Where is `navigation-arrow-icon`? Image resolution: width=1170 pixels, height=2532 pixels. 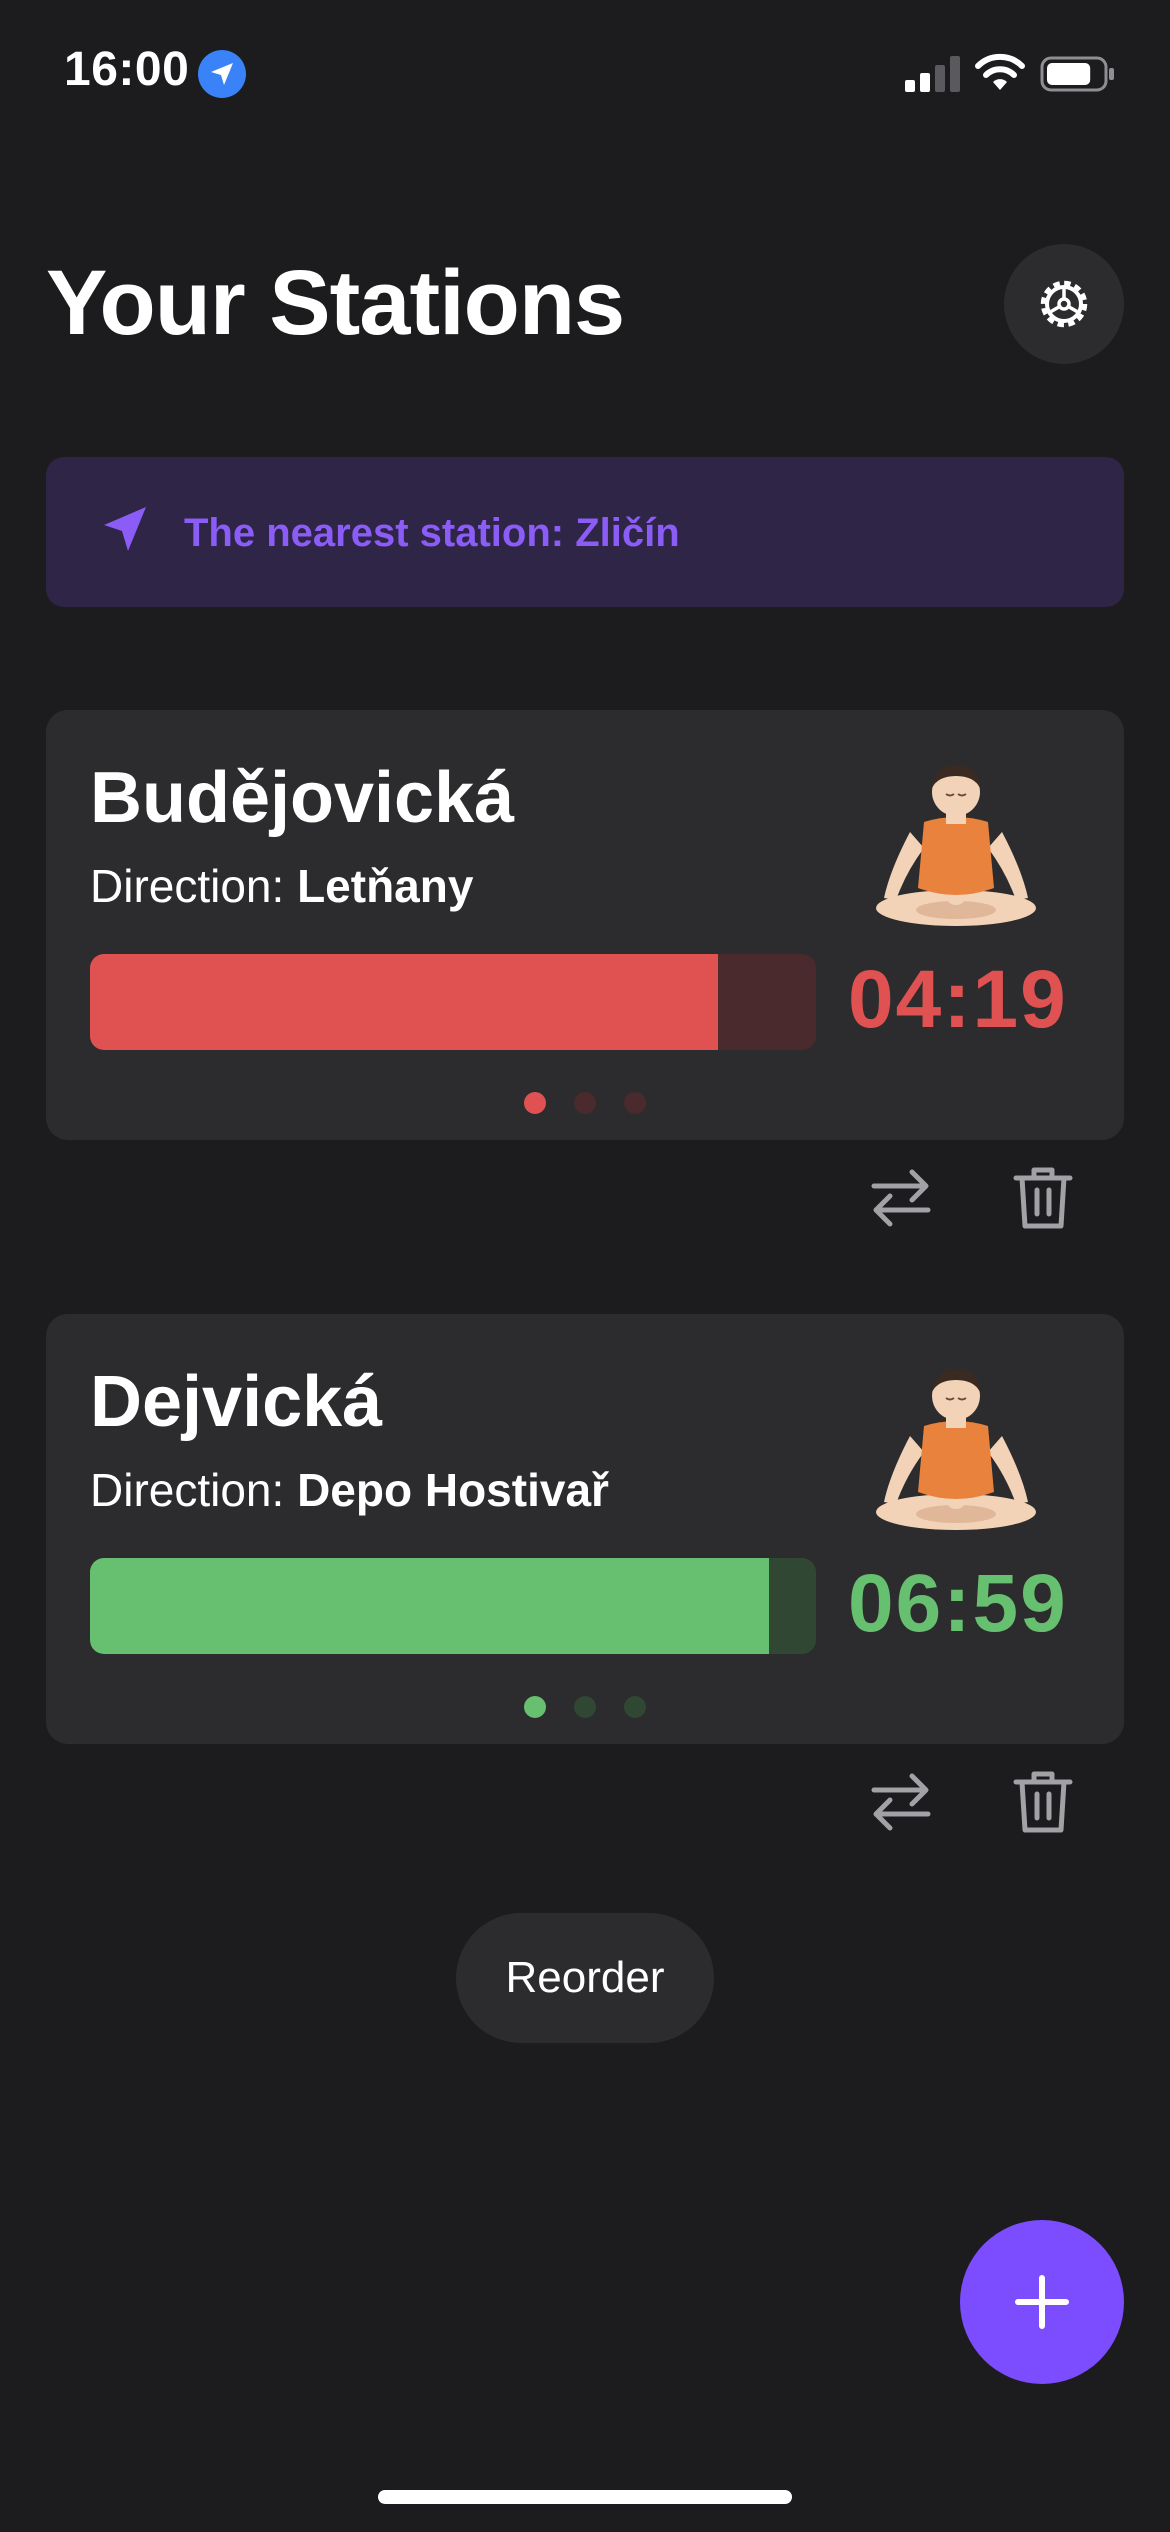
navigation-arrow-icon is located at coordinates (125, 529).